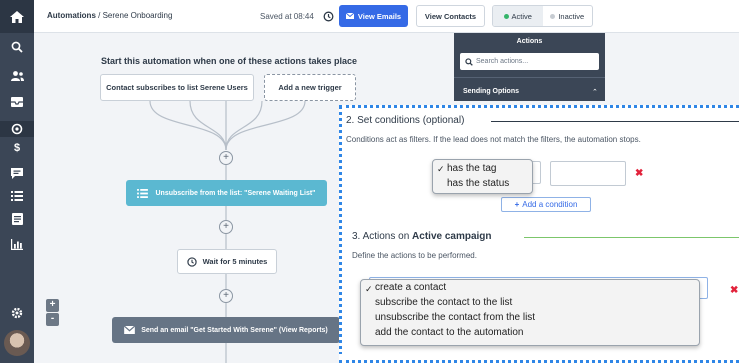  What do you see at coordinates (191, 261) in the screenshot?
I see `clock-icon` at bounding box center [191, 261].